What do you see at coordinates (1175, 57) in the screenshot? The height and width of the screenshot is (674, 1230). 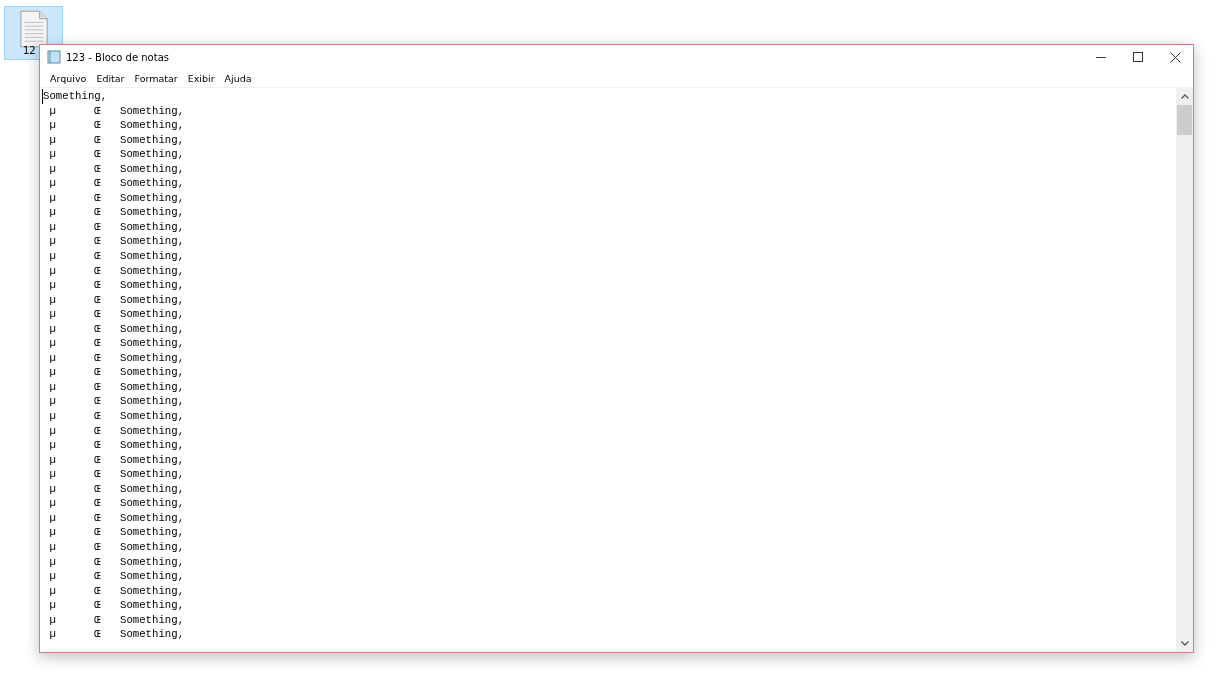 I see `close-icon` at bounding box center [1175, 57].